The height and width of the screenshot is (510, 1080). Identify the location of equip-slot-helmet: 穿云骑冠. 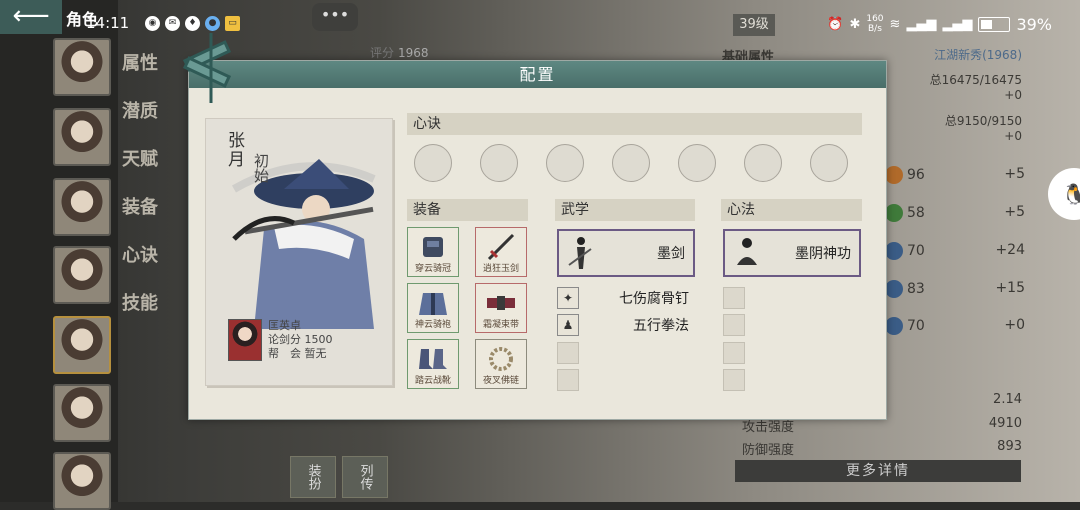
(433, 252).